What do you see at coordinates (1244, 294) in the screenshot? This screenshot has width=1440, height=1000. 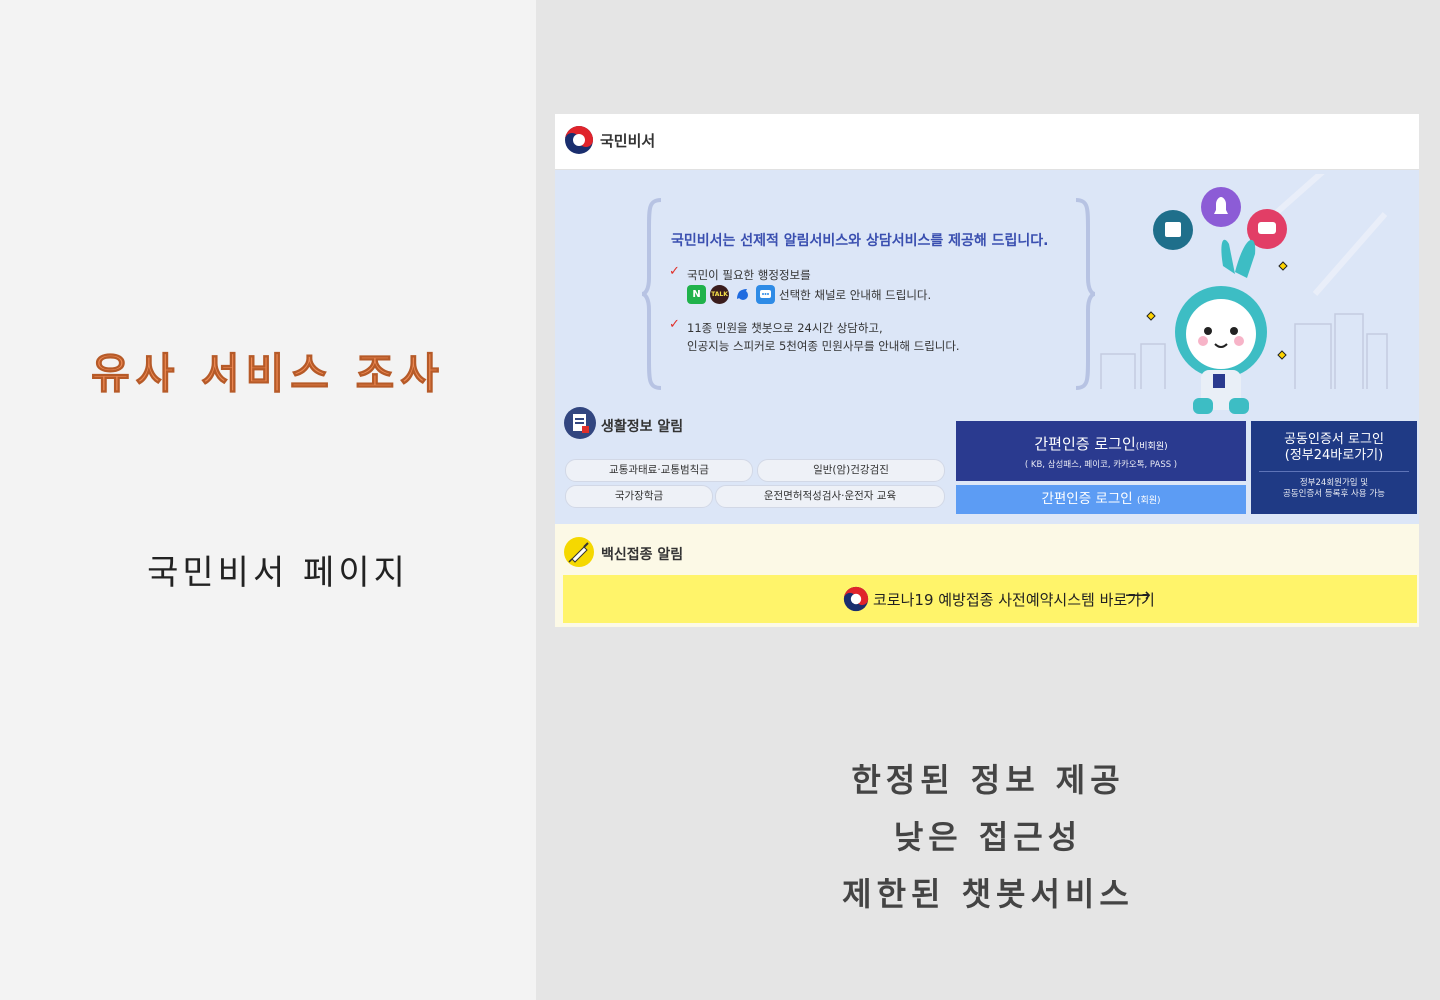 I see `mascot-illustration` at bounding box center [1244, 294].